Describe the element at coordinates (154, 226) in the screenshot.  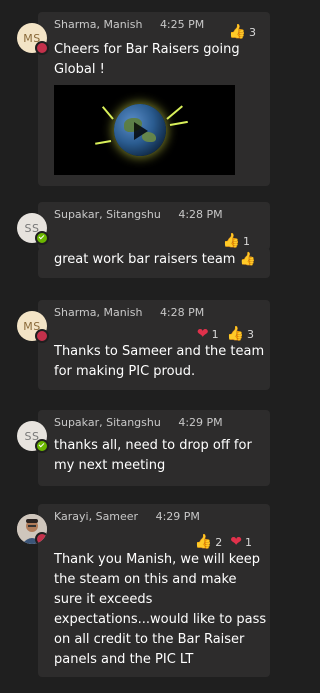
I see `message-bubble: Supakar, Sitangshu 4:28 PM 👍 1` at that location.